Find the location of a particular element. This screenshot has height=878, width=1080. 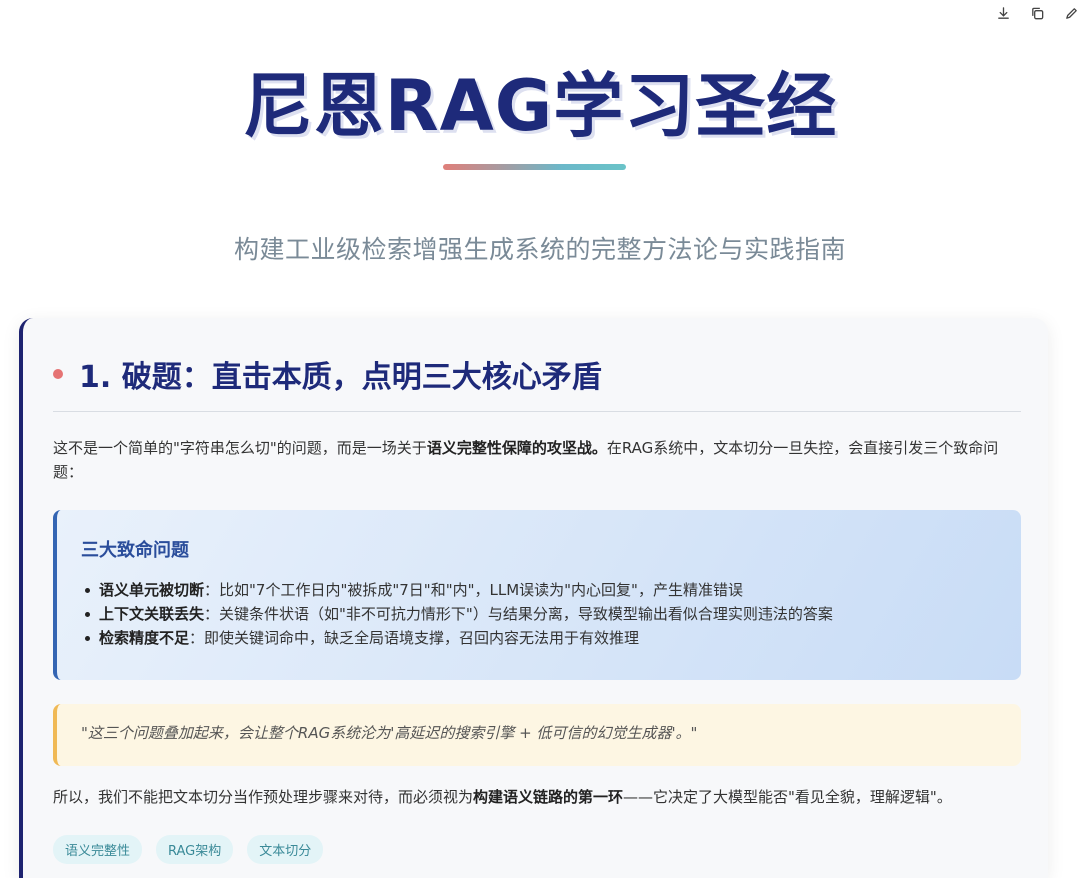

conclusion-text-2: ——它决定了大模型能否"看见全貌，理解逻辑"。 is located at coordinates (787, 797).